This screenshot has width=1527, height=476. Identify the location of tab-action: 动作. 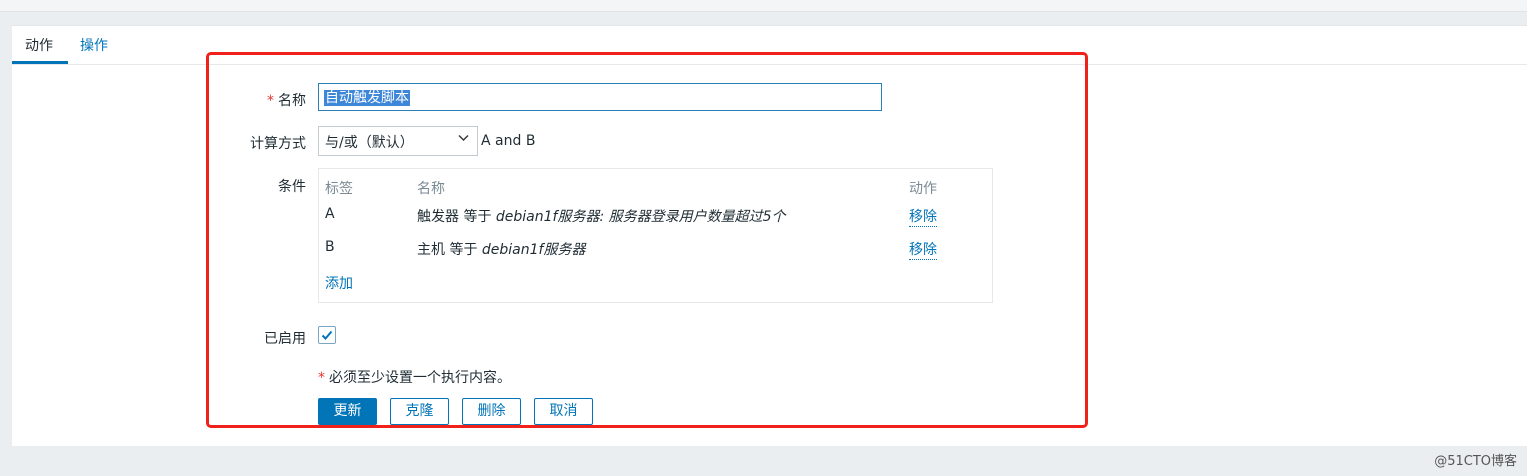
(39, 45).